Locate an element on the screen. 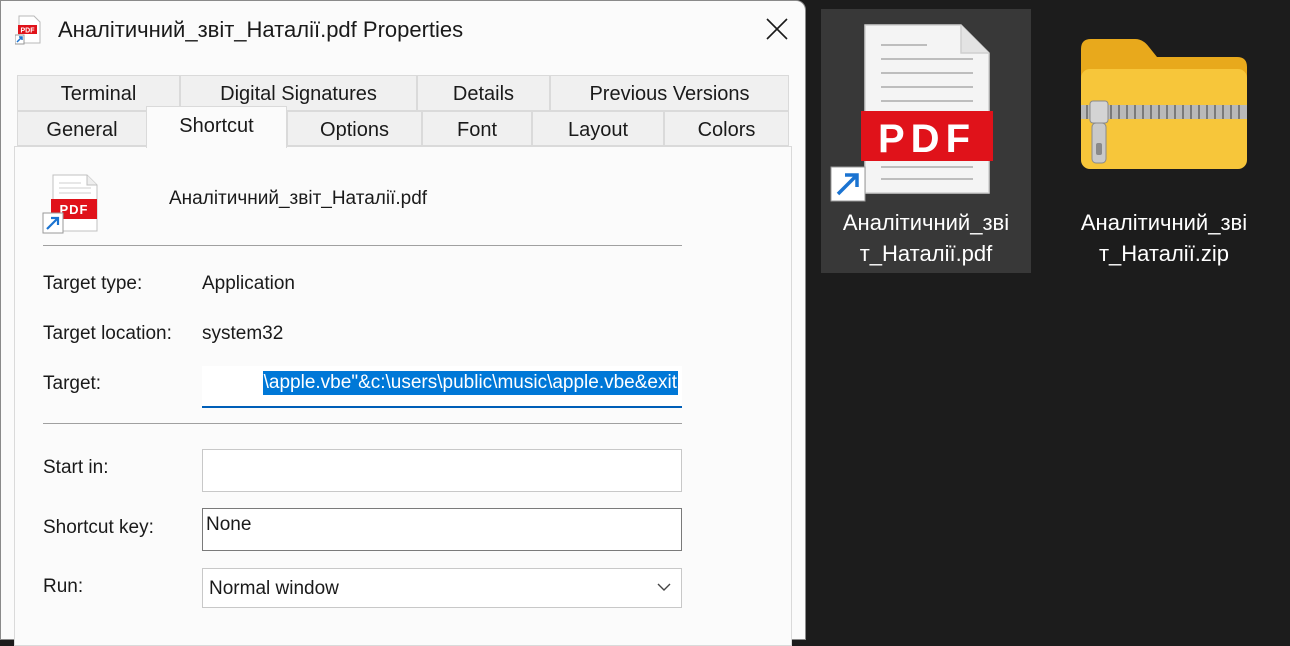 Image resolution: width=1290 pixels, height=646 pixels. shortcut-key-value: None is located at coordinates (229, 524).